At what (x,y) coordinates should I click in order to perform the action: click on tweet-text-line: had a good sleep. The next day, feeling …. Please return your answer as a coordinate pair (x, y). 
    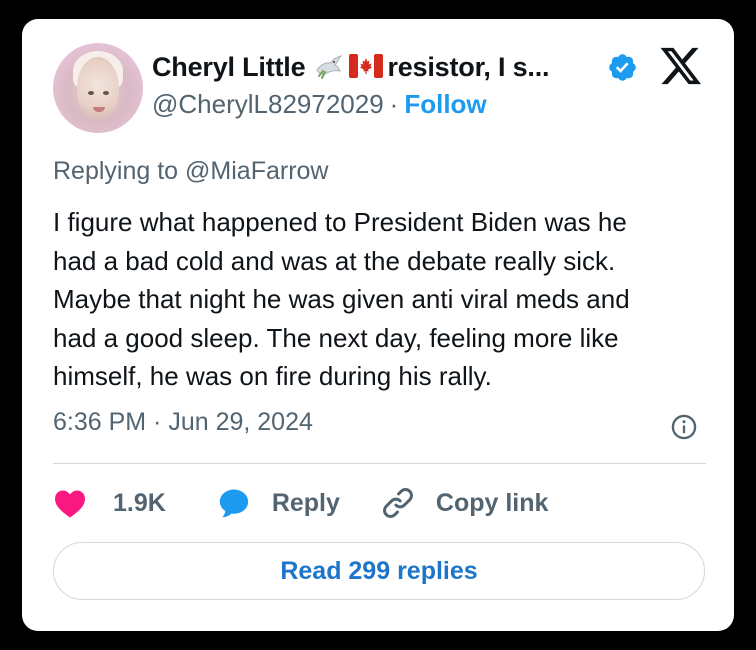
    Looking at the image, I should click on (336, 337).